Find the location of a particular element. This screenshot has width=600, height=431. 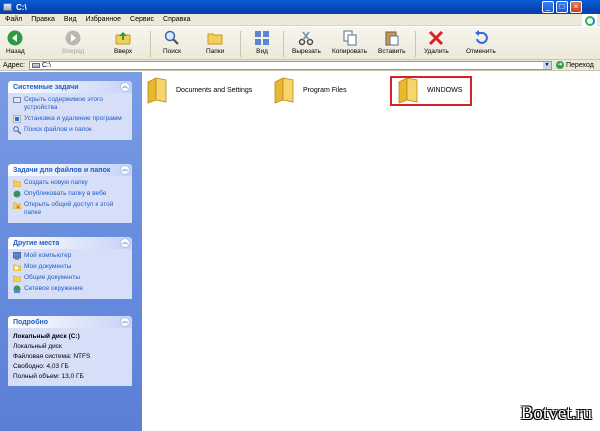

window-controls: _ □ × is located at coordinates (562, 7).